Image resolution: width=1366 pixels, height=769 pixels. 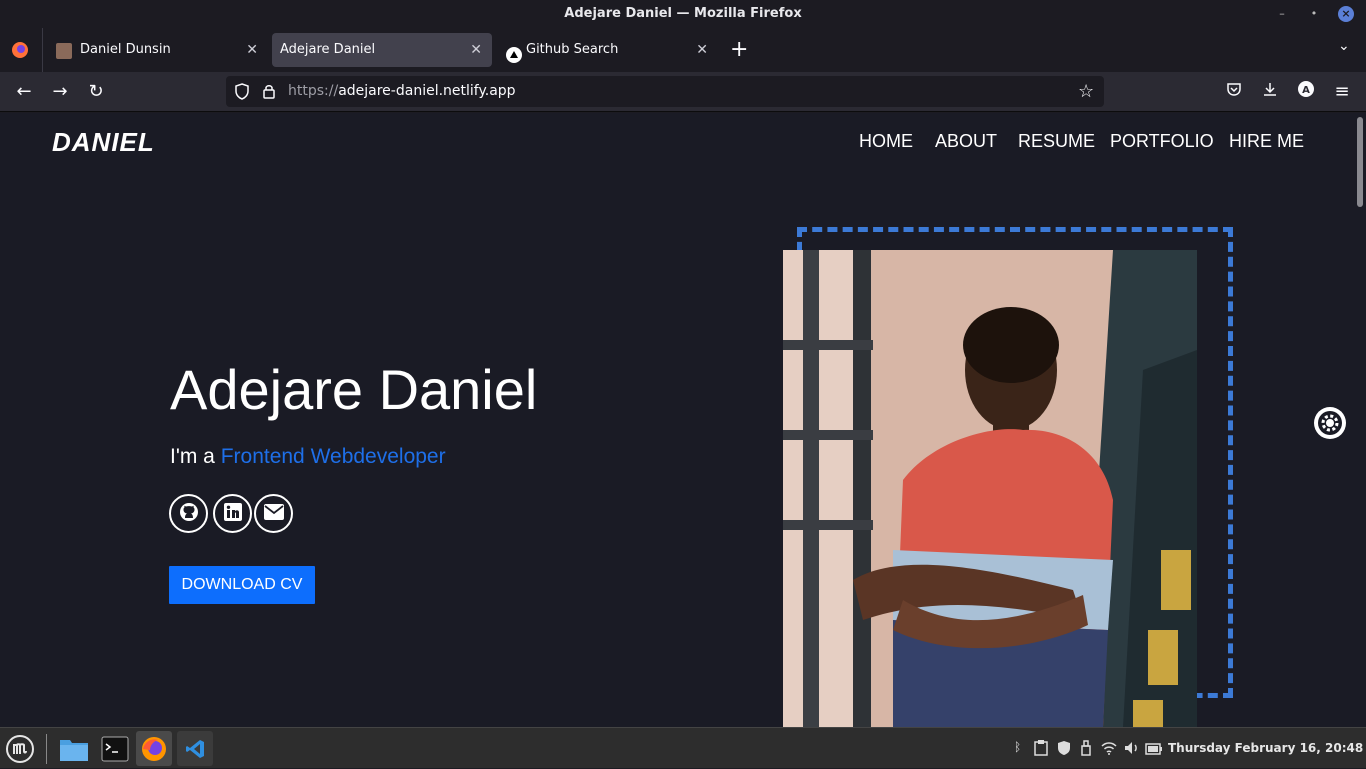 I want to click on nav-portfolio: PORTFOLIO, so click(x=1162, y=141).